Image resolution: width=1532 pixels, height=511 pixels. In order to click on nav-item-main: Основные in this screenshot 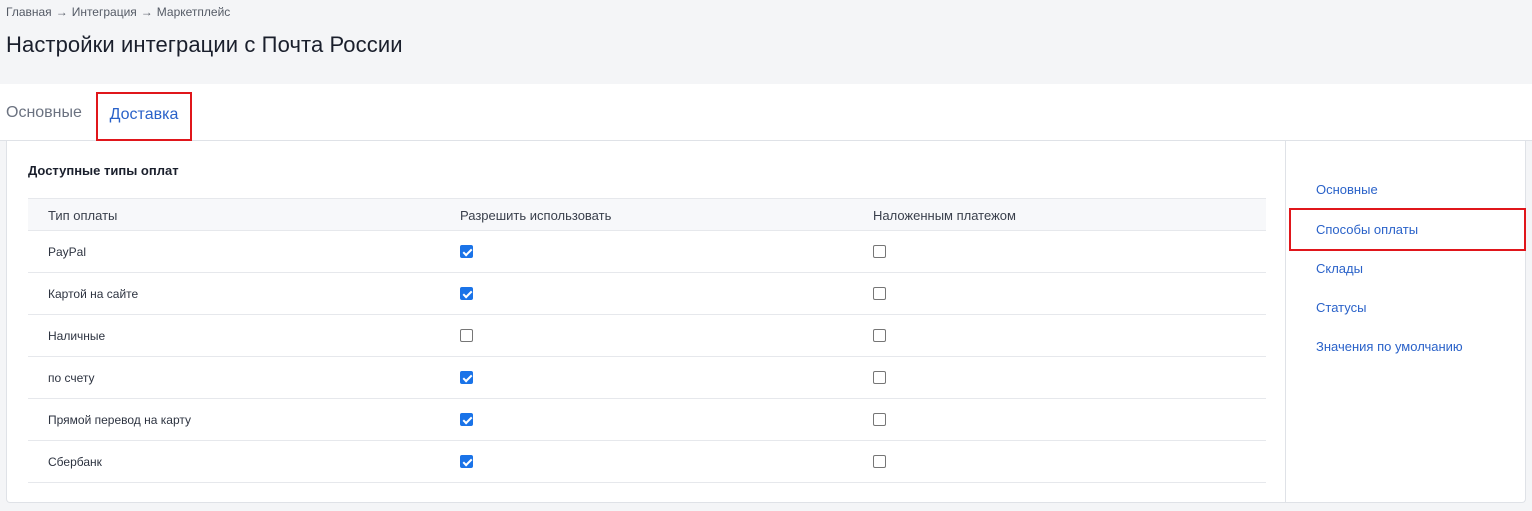, I will do `click(1347, 189)`.